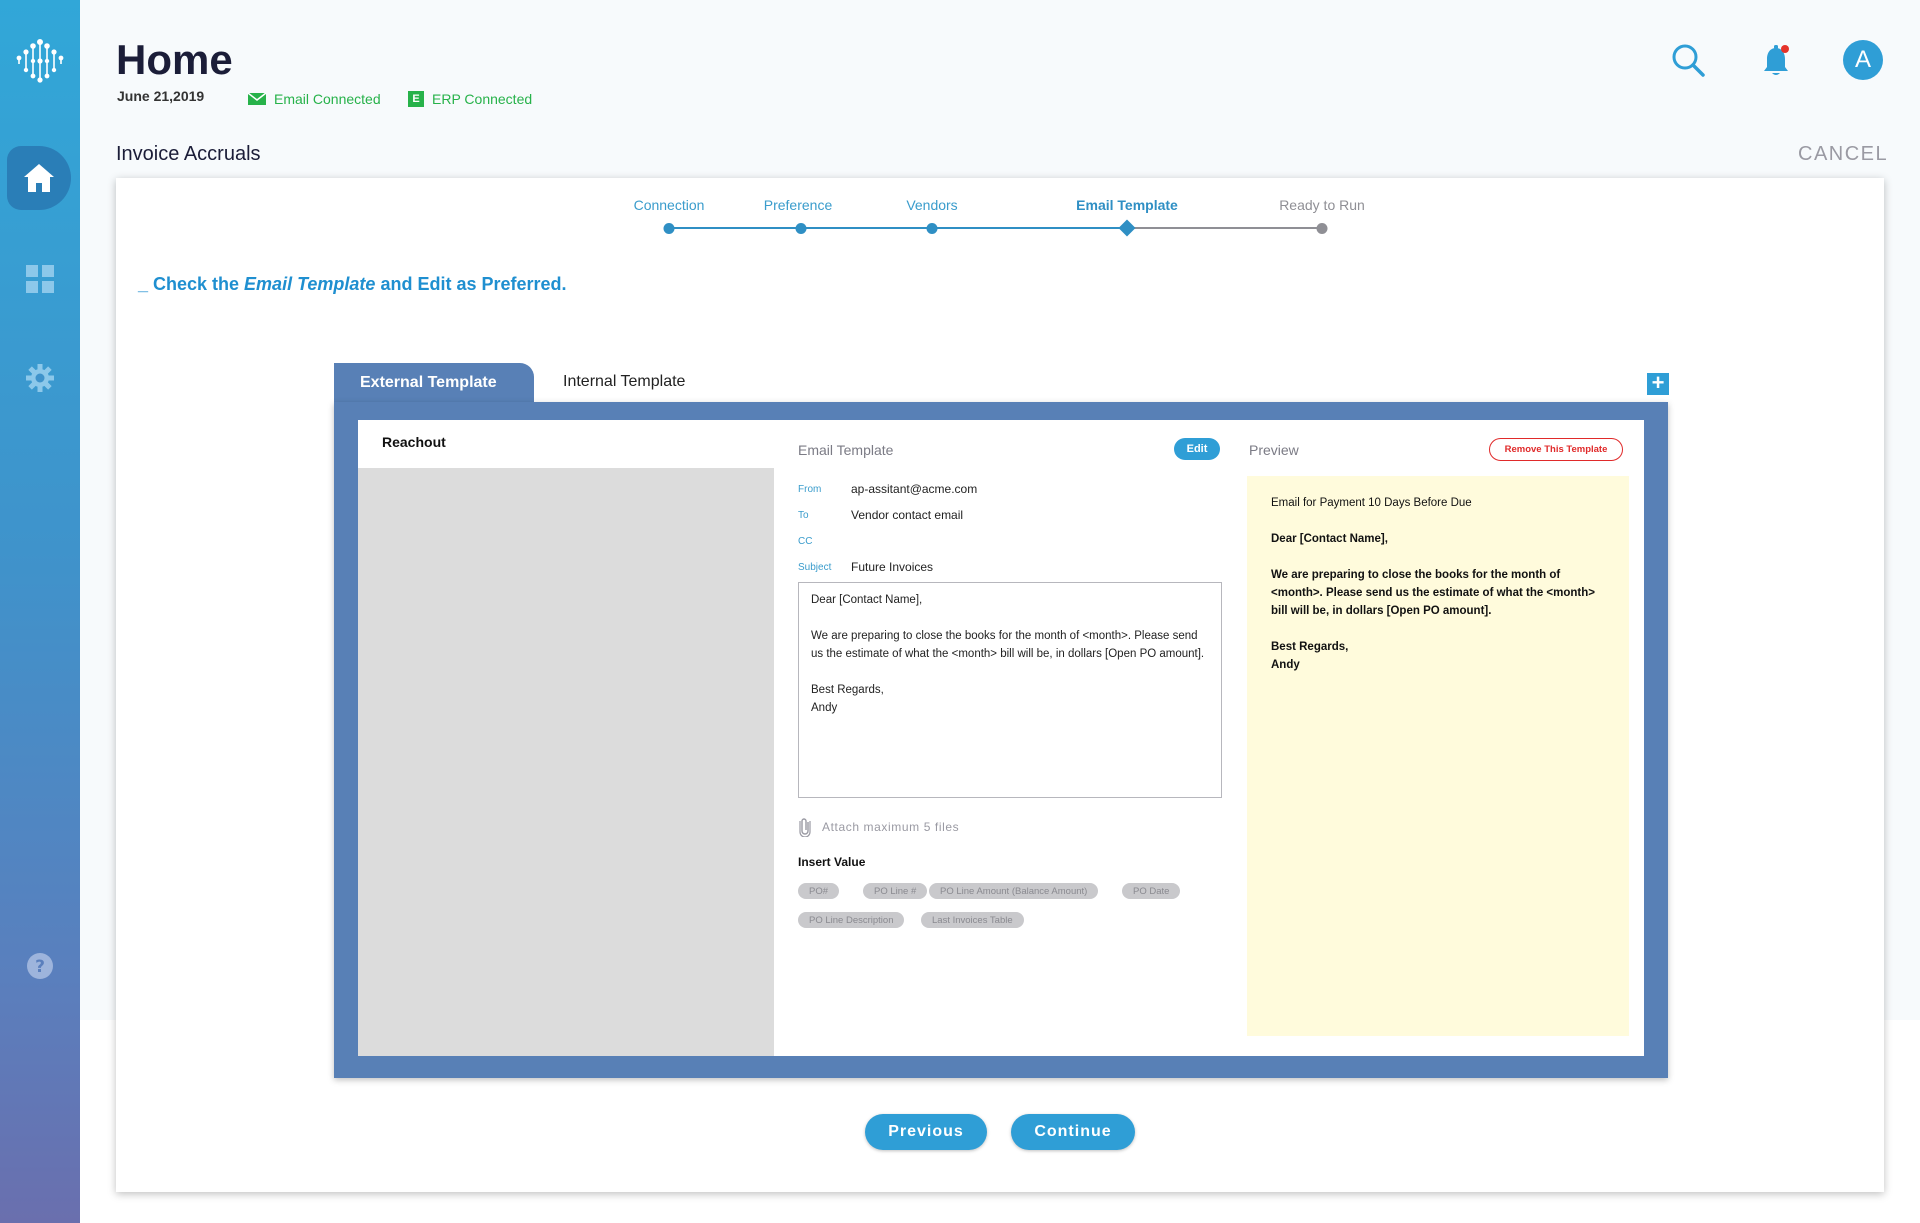 The image size is (1920, 1223). I want to click on home-icon, so click(39, 178).